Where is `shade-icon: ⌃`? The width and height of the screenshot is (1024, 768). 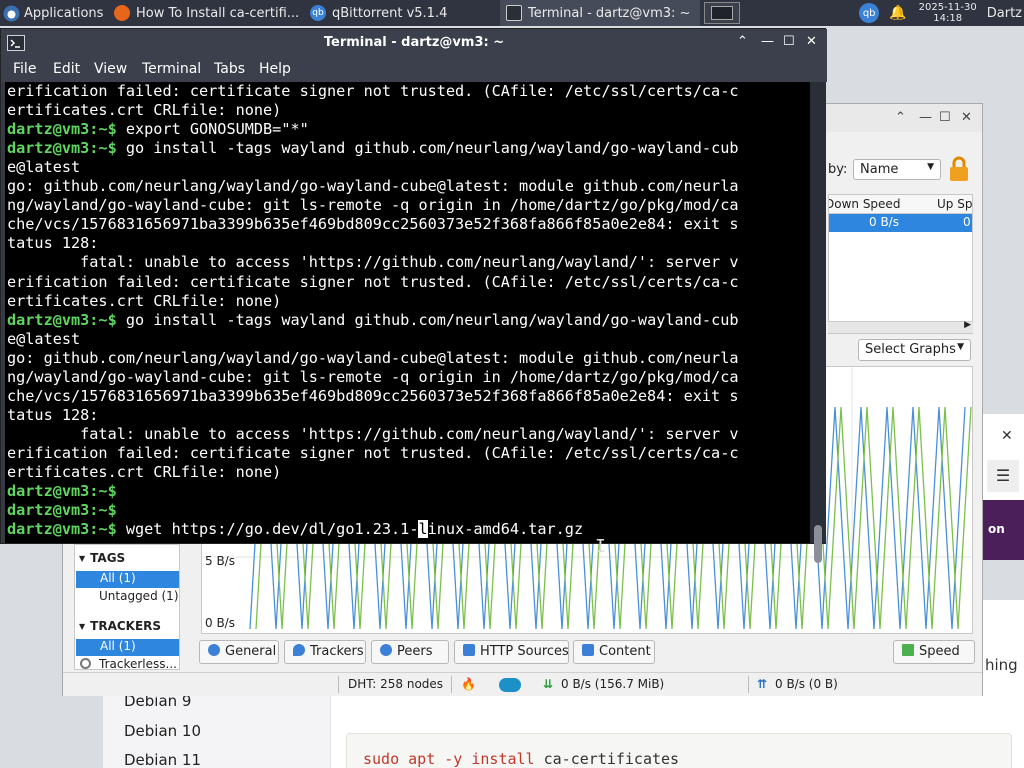
shade-icon: ⌃ is located at coordinates (742, 41).